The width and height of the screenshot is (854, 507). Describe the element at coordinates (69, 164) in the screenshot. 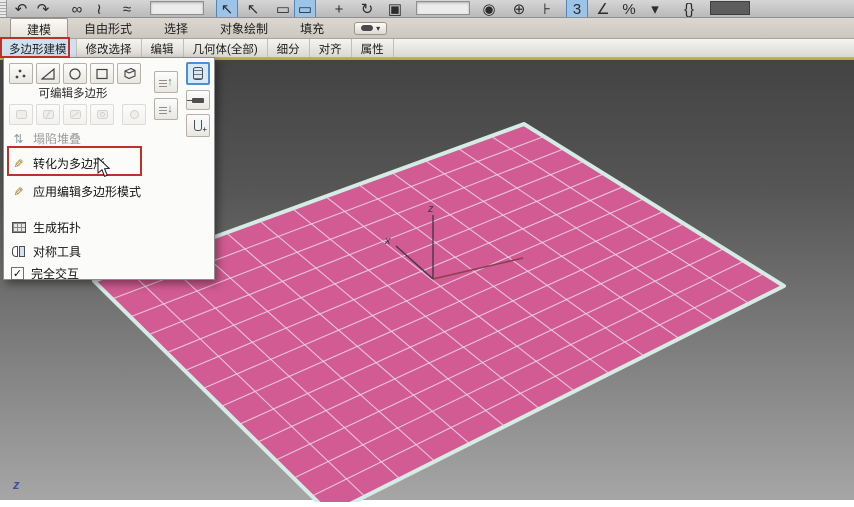

I see `menu-item-label: 转化为多边形` at that location.